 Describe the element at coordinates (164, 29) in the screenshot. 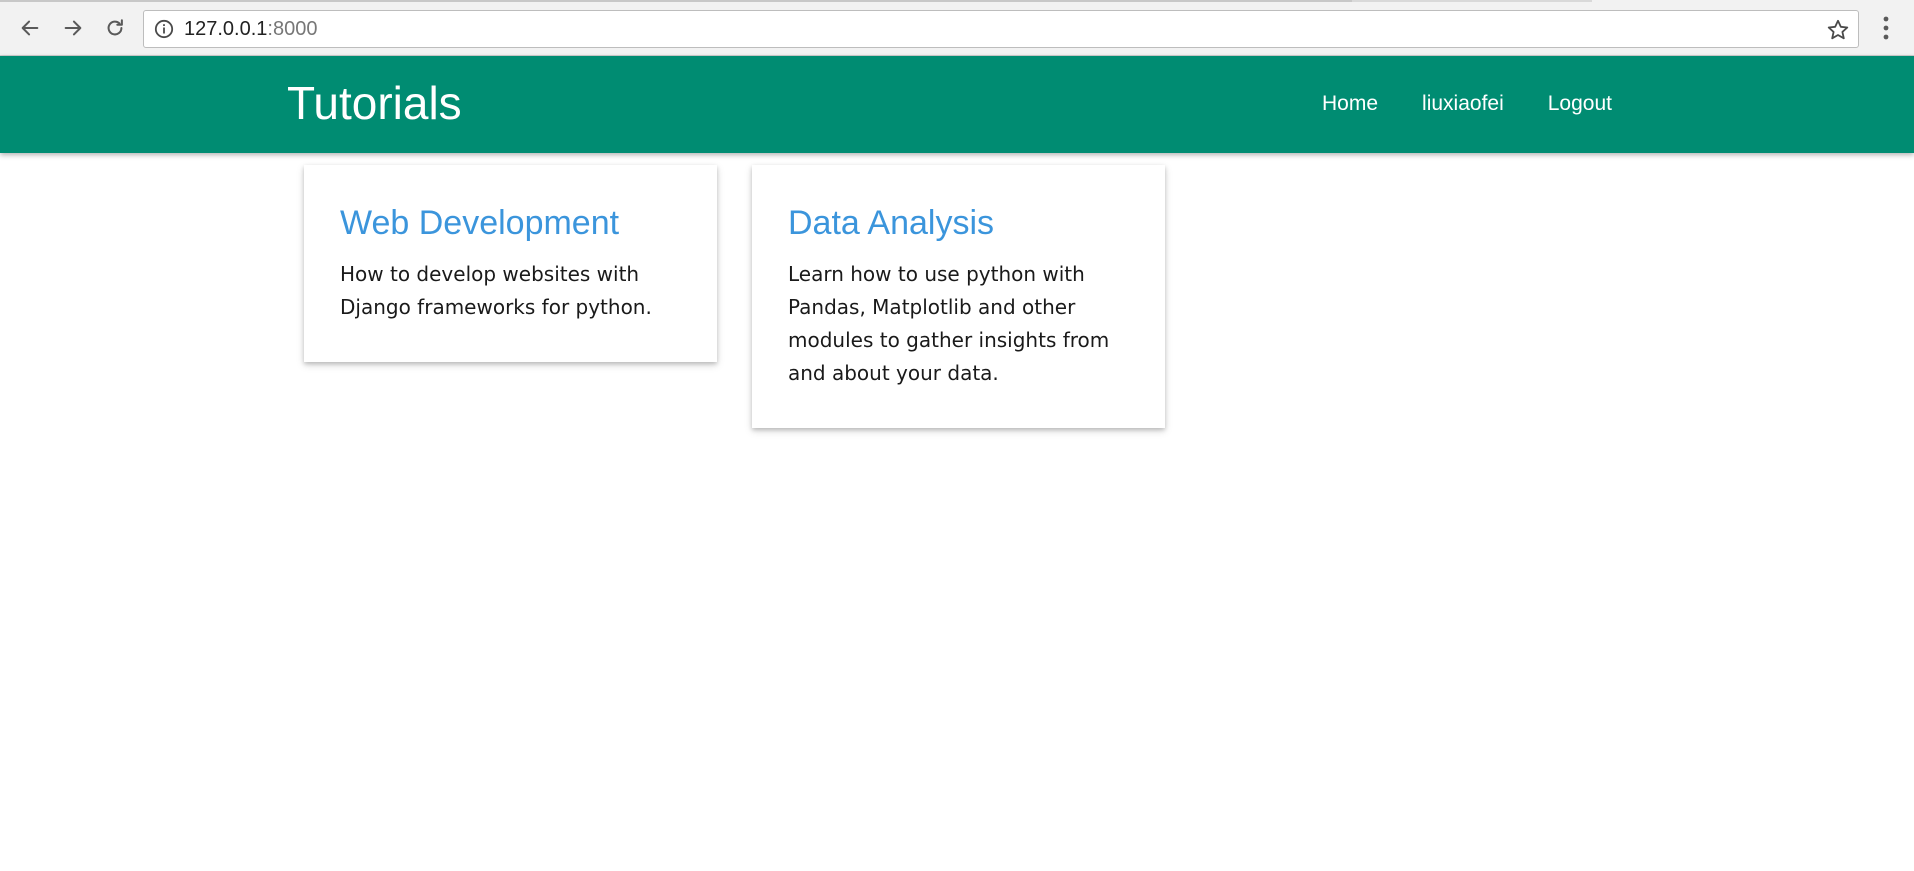

I see `info-icon` at that location.